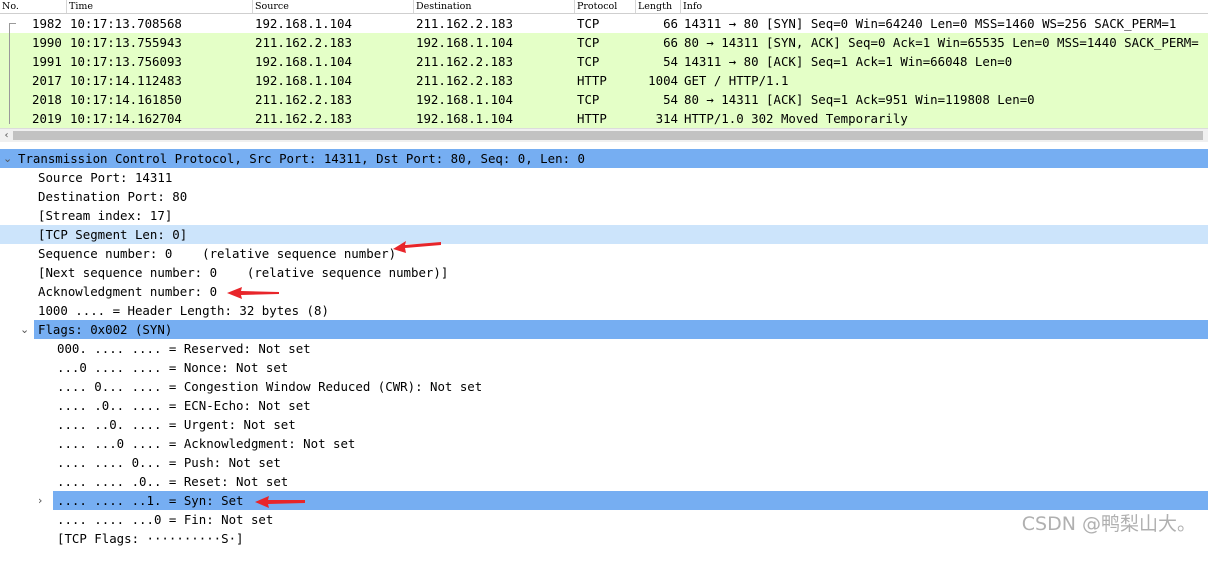  What do you see at coordinates (176, 424) in the screenshot?
I see `flag-urgent-label: .... ..0. .... = Urgent: Not set` at bounding box center [176, 424].